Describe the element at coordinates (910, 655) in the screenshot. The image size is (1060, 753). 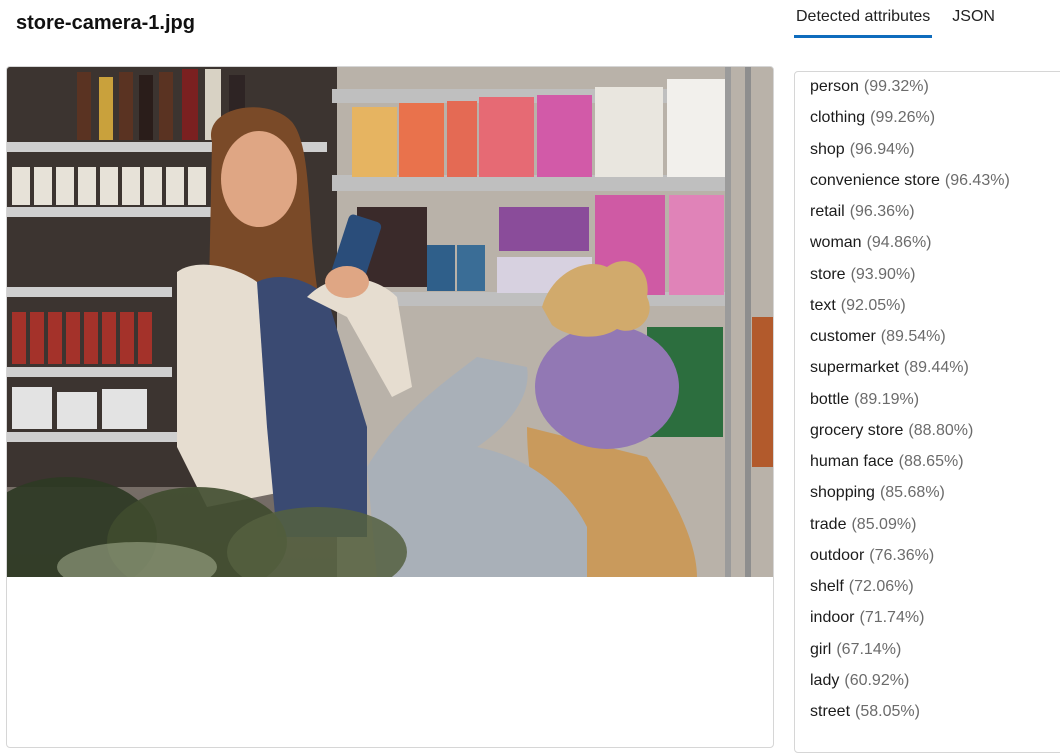
I see `attribute-item: girl (67.14%)` at that location.